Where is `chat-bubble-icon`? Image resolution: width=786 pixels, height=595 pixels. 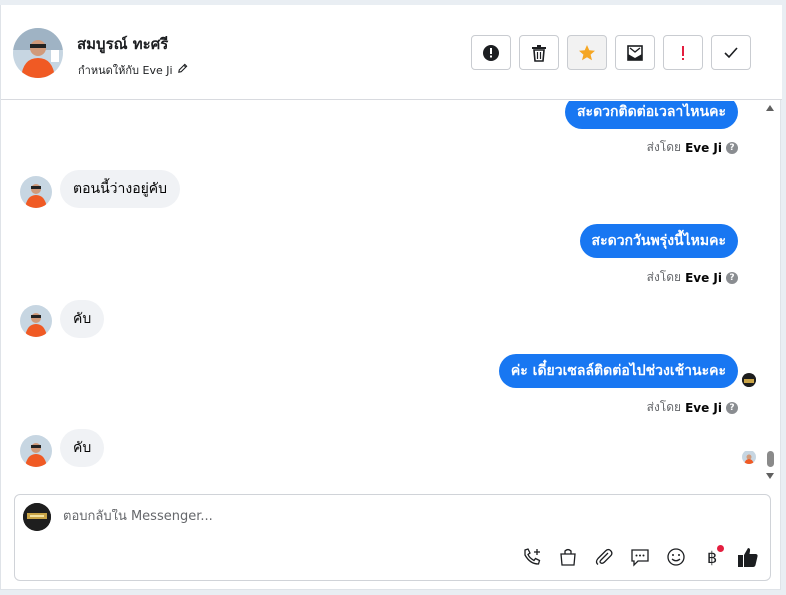
chat-bubble-icon is located at coordinates (640, 558).